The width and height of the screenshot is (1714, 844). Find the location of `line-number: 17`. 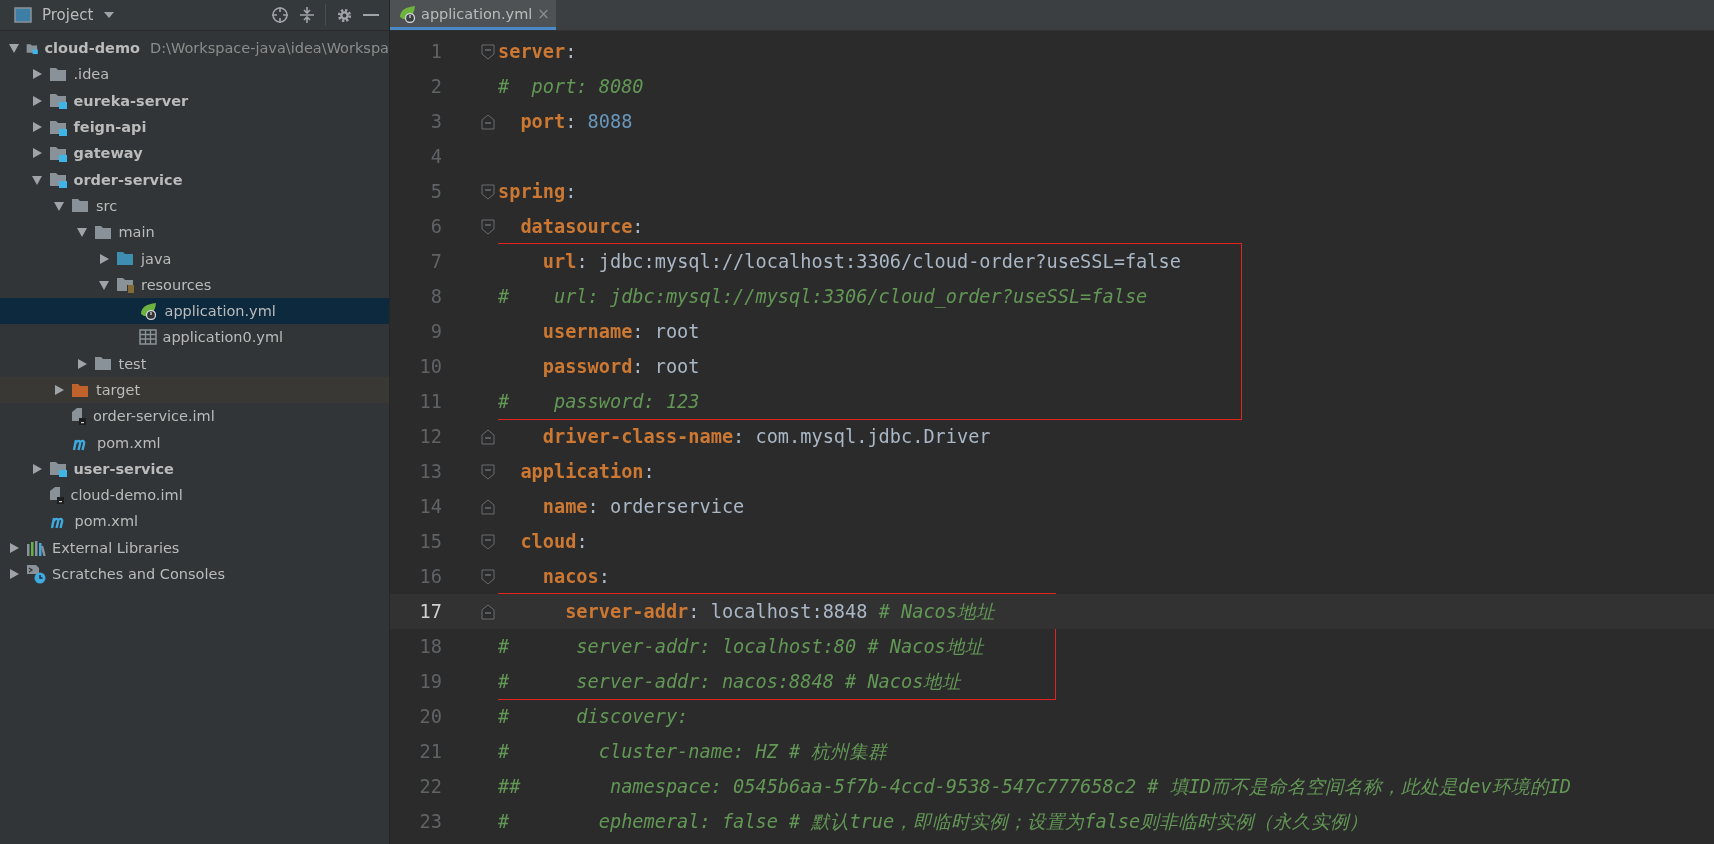

line-number: 17 is located at coordinates (430, 611).